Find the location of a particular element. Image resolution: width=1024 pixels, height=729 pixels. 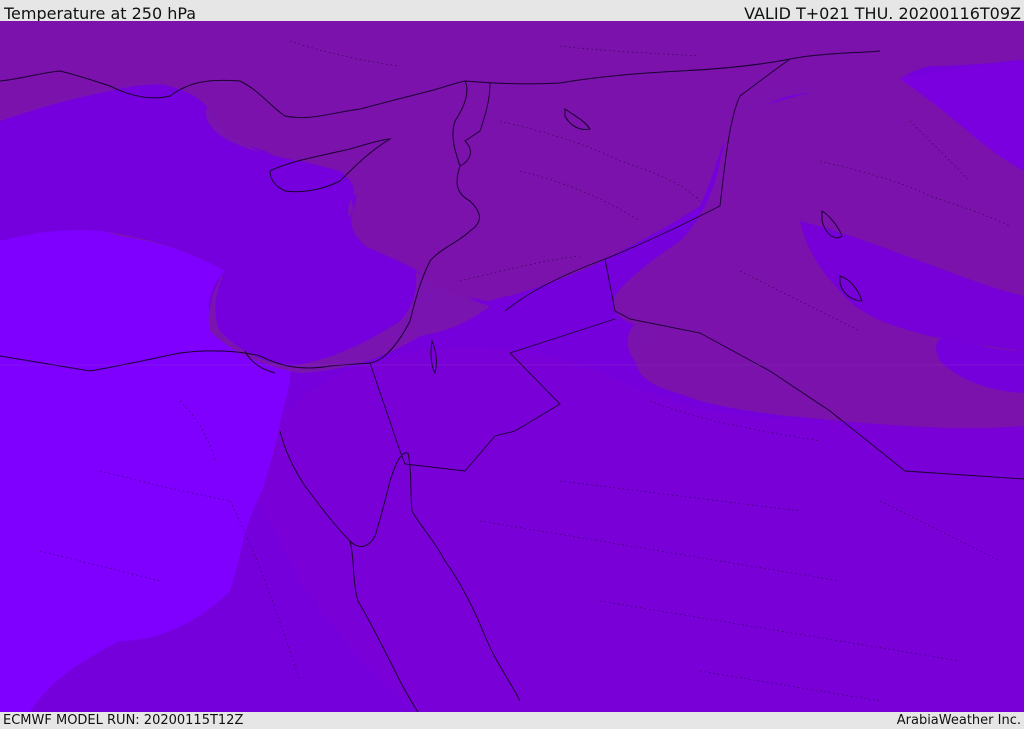

model-run-label: ECMWF MODEL RUN: 20200115T12Z is located at coordinates (123, 720).